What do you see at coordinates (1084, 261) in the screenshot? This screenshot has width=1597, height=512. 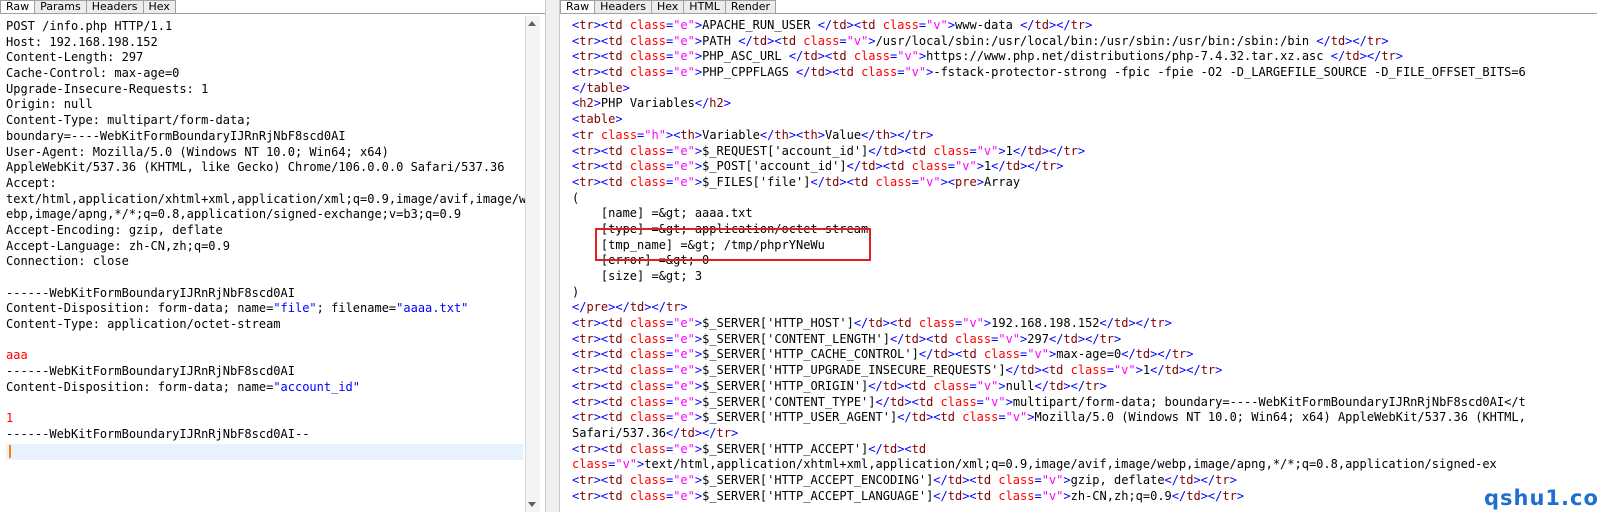 I see `response-line: [error] =&gt; 0` at bounding box center [1084, 261].